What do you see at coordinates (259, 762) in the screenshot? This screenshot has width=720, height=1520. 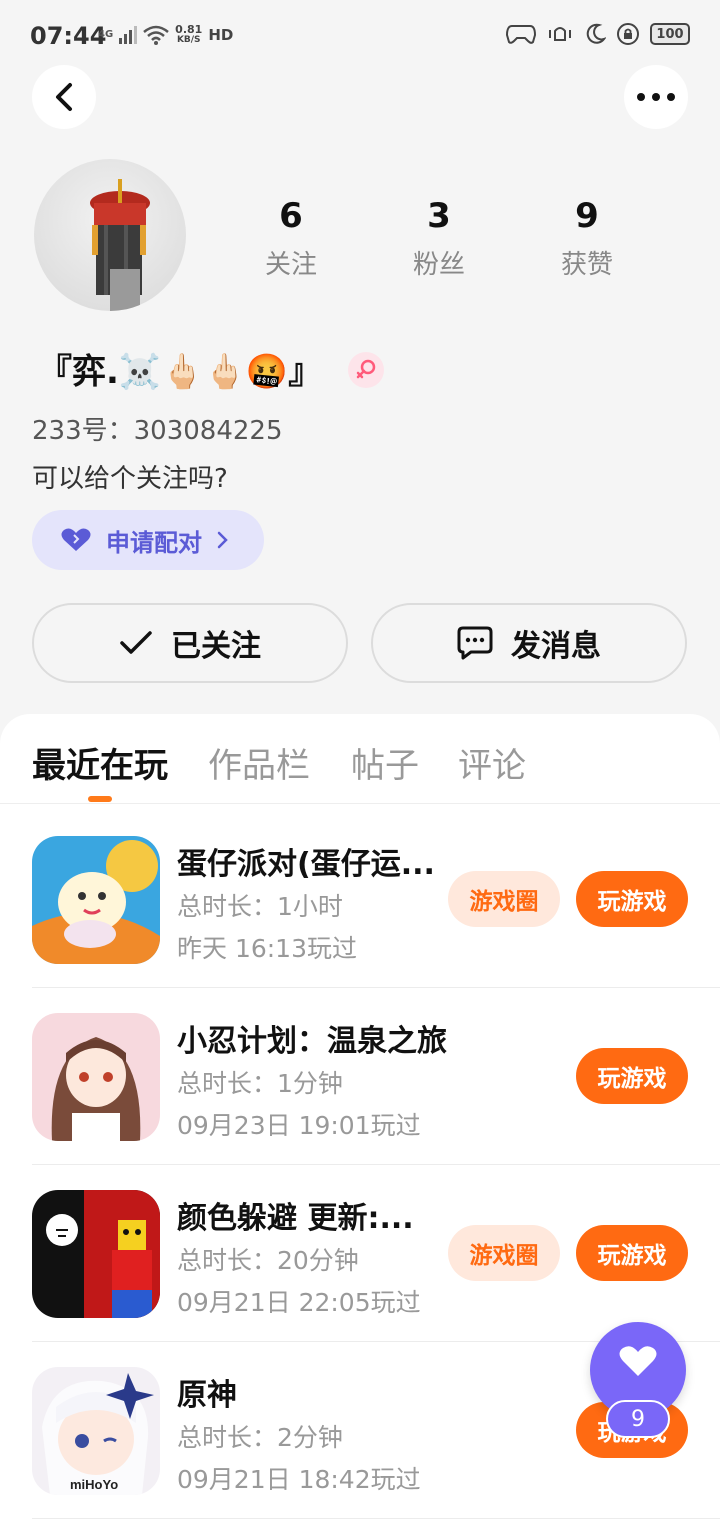 I see `tab-works: 作品栏` at bounding box center [259, 762].